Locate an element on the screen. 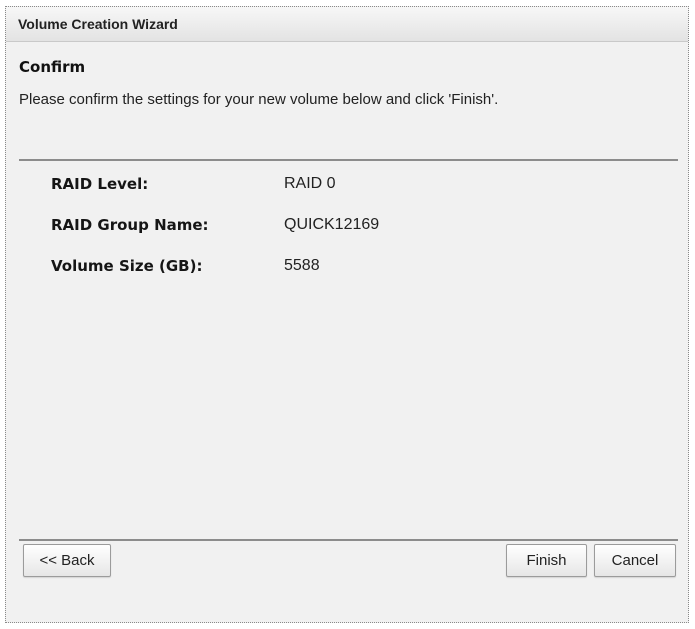  setting-value: QUICK12169 is located at coordinates (332, 224).